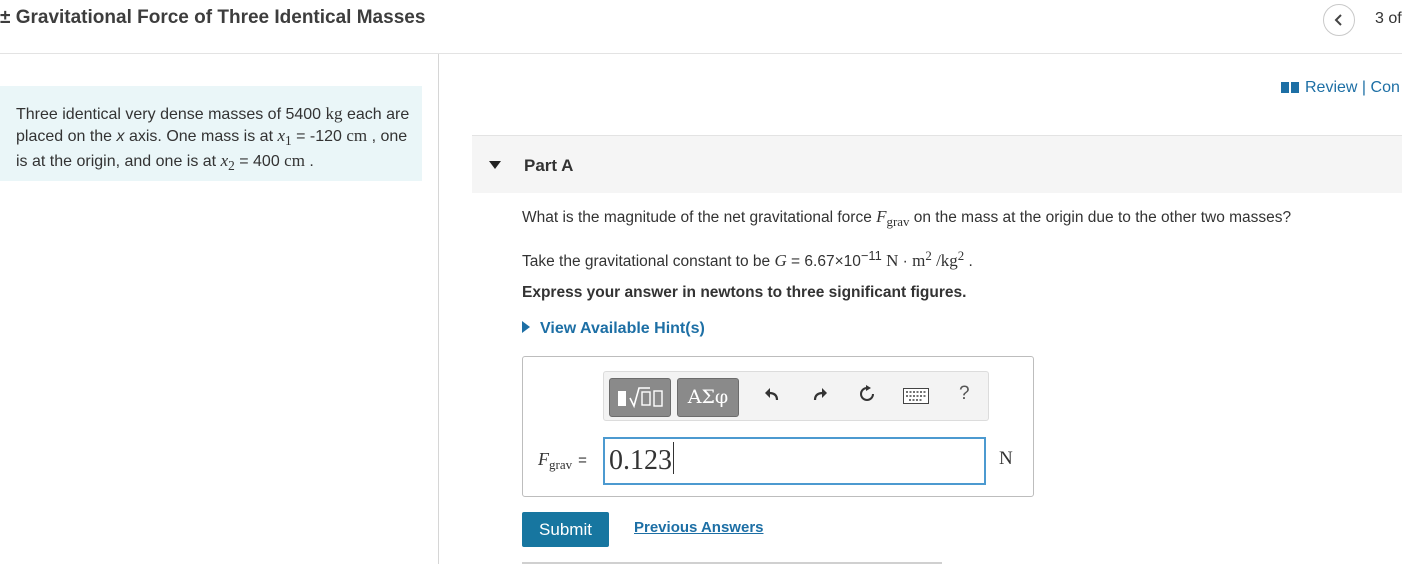 The image size is (1402, 564). What do you see at coordinates (1290, 87) in the screenshot?
I see `book-icon` at bounding box center [1290, 87].